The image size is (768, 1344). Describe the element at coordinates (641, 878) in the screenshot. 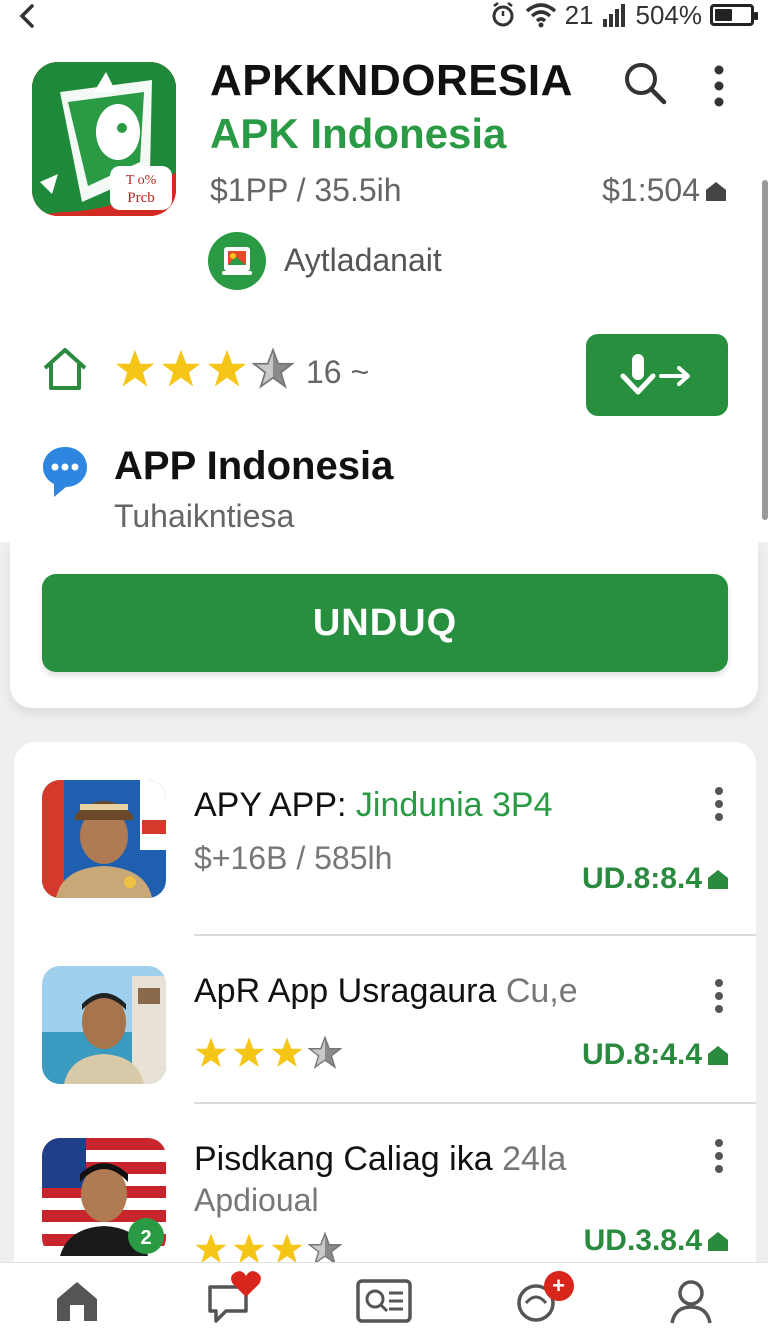

I see `item-price-text: UD.8:8.4` at that location.